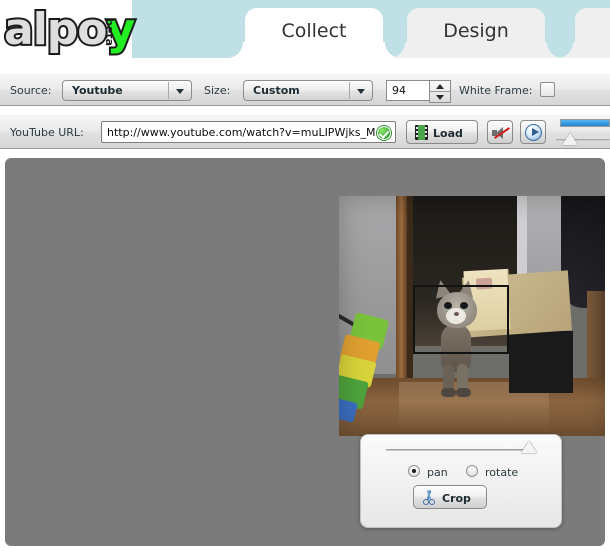 The image size is (610, 551). I want to click on stepper-down-button, so click(440, 97).